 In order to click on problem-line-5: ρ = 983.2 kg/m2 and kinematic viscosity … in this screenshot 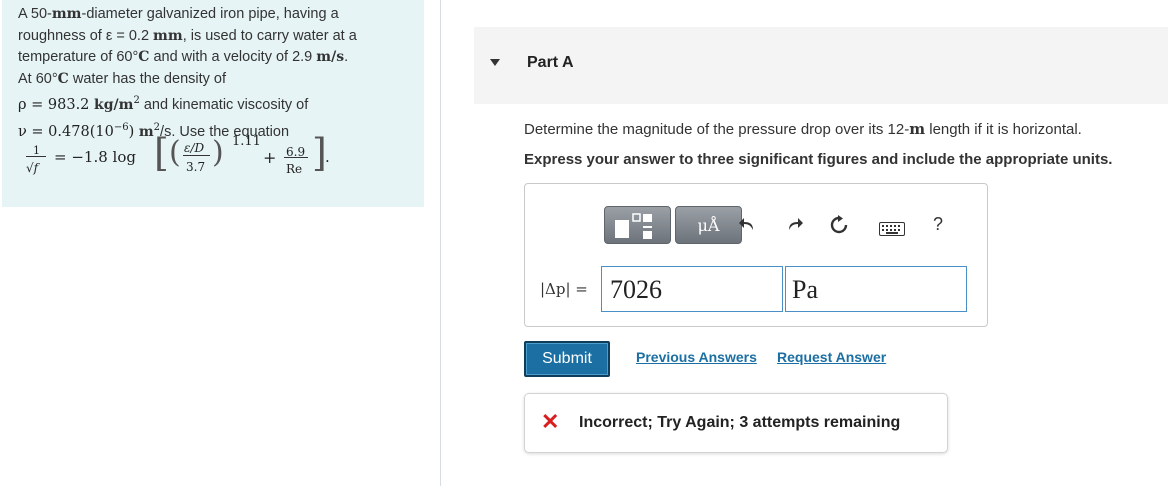, I will do `click(221, 103)`.